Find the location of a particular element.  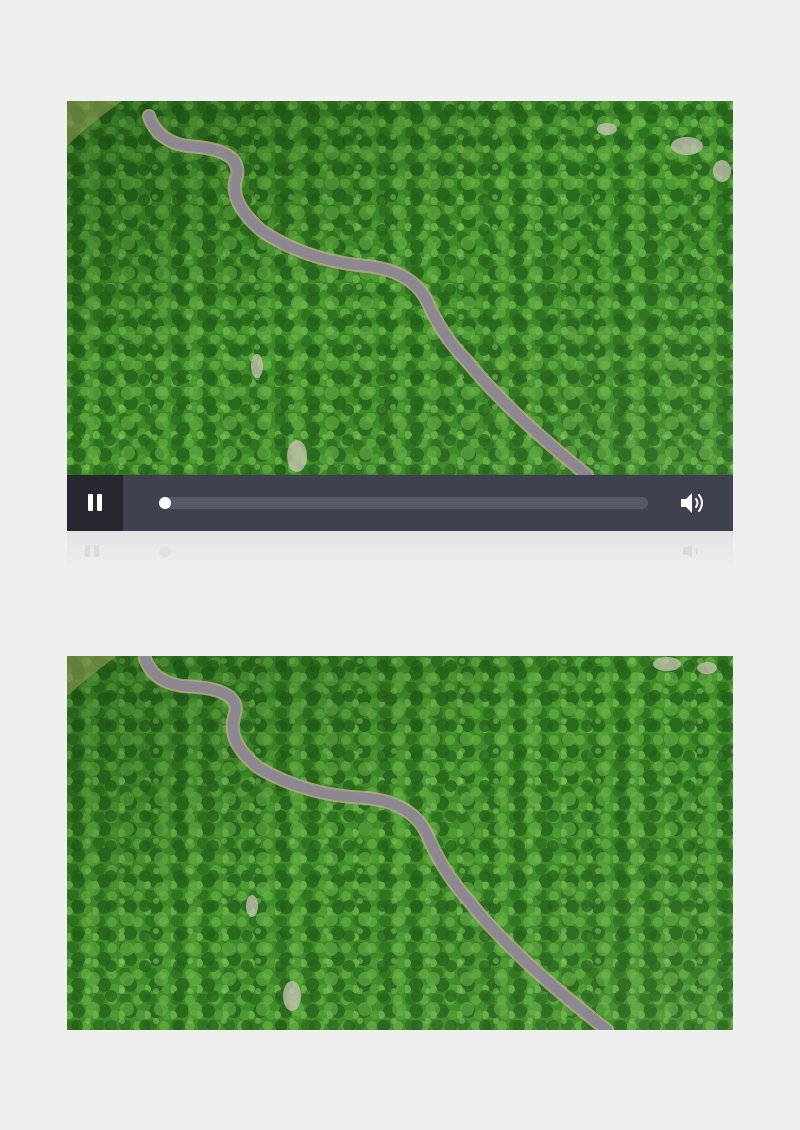

pause-button is located at coordinates (95, 503).